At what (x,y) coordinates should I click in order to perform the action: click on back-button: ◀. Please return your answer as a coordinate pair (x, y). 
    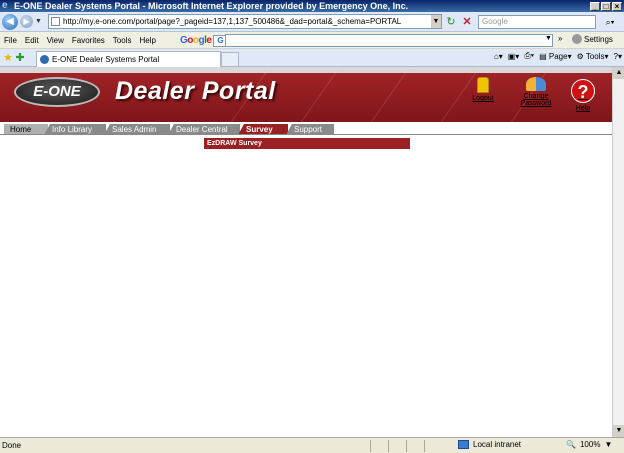
    Looking at the image, I should click on (10, 21).